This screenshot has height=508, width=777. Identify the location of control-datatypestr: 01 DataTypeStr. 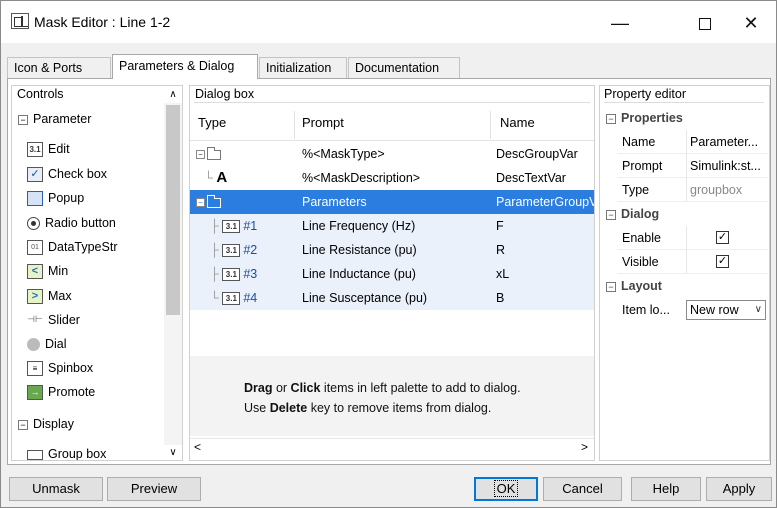
(72, 247).